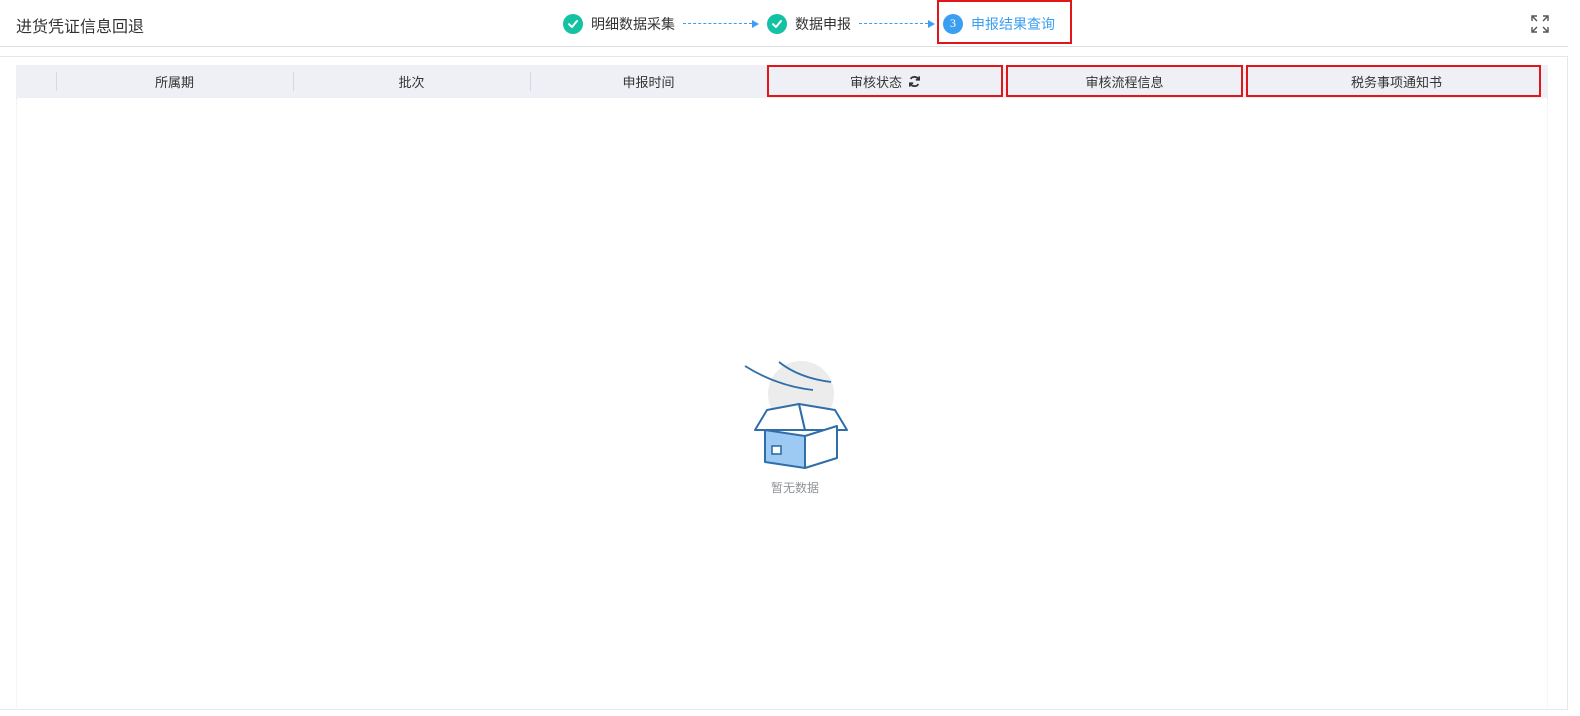 The width and height of the screenshot is (1580, 716). Describe the element at coordinates (823, 24) in the screenshot. I see `step-label: 数据申报` at that location.